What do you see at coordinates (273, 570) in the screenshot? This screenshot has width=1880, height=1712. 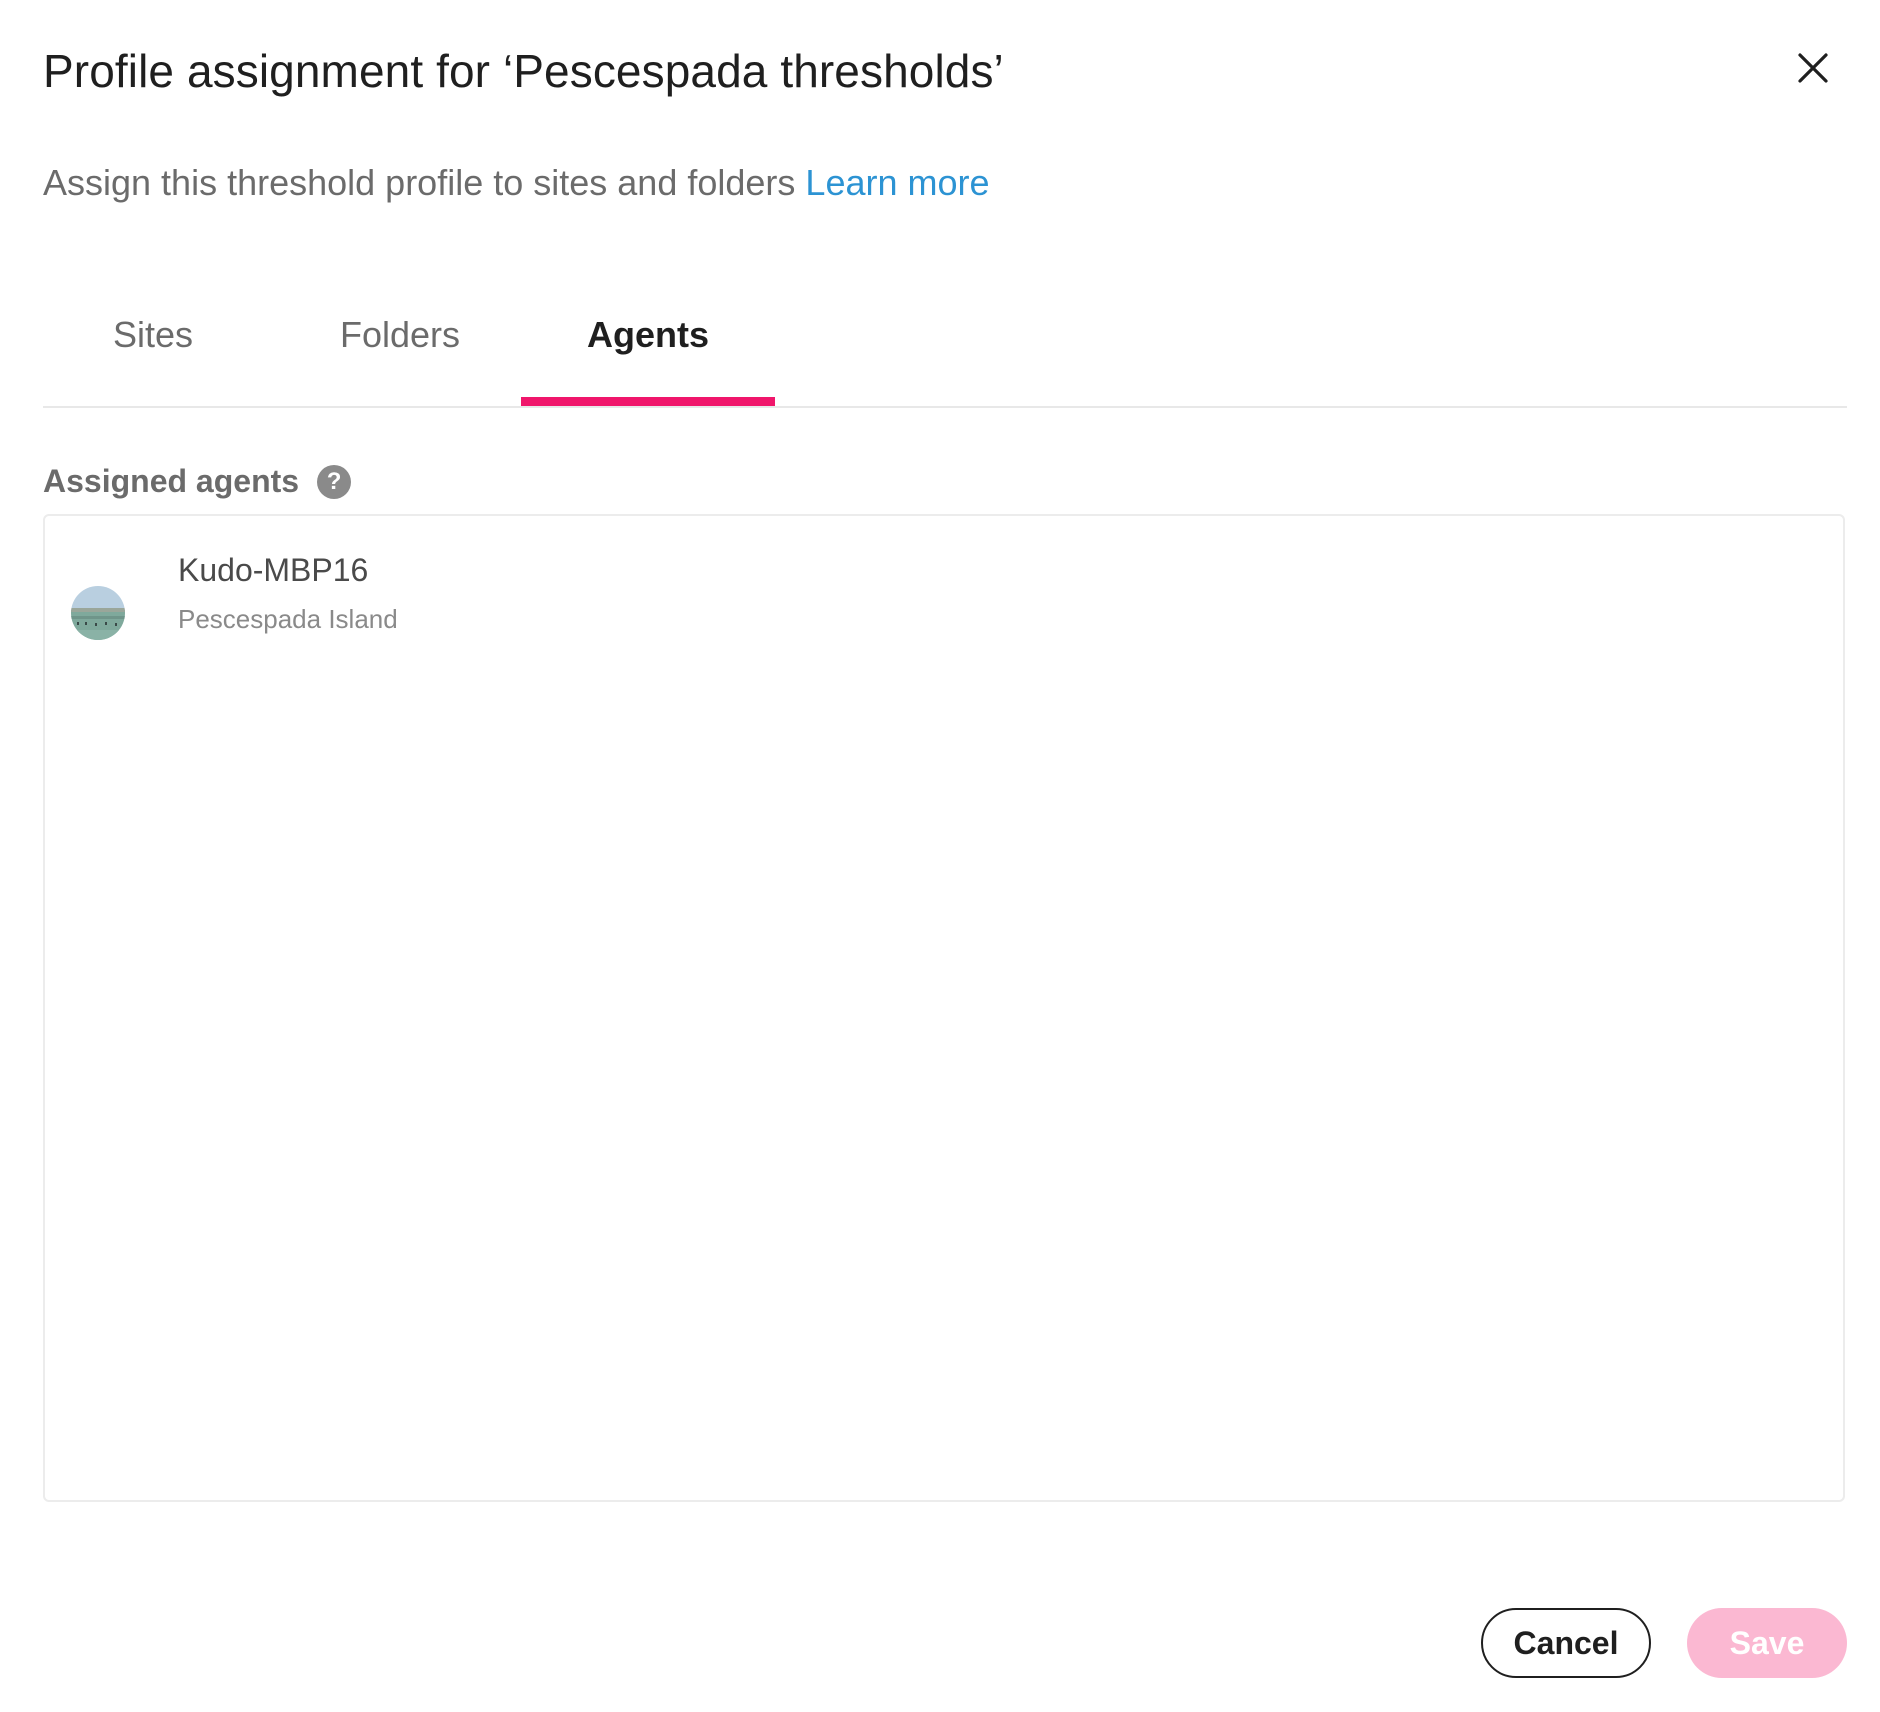 I see `agent-name: Kudo-MBP16` at bounding box center [273, 570].